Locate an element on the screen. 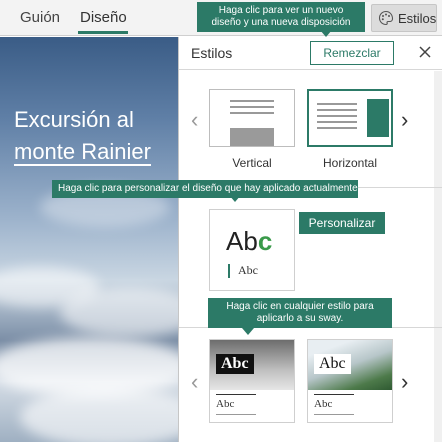 This screenshot has height=442, width=442. active-tab-indicator is located at coordinates (103, 32).